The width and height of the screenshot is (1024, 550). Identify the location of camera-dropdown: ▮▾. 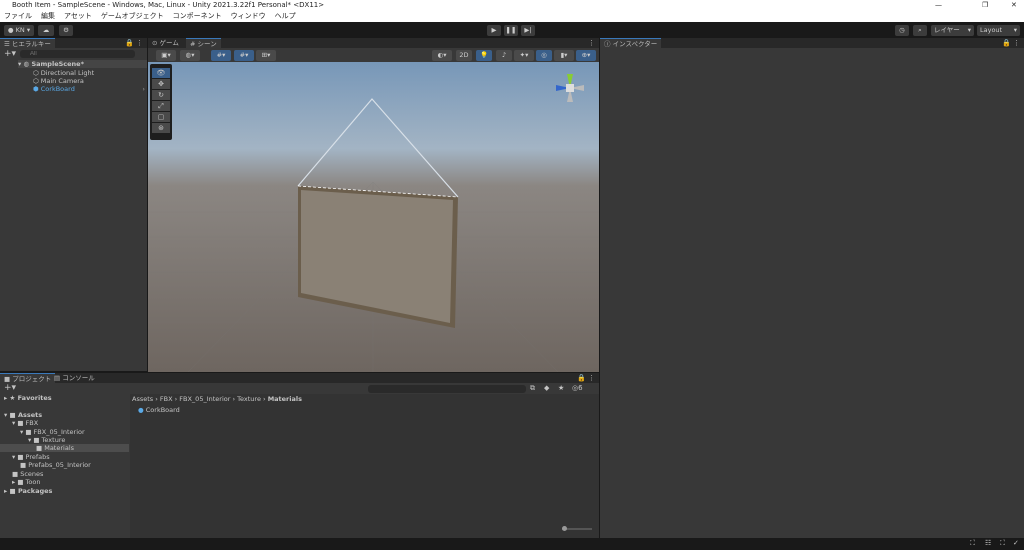
(564, 55).